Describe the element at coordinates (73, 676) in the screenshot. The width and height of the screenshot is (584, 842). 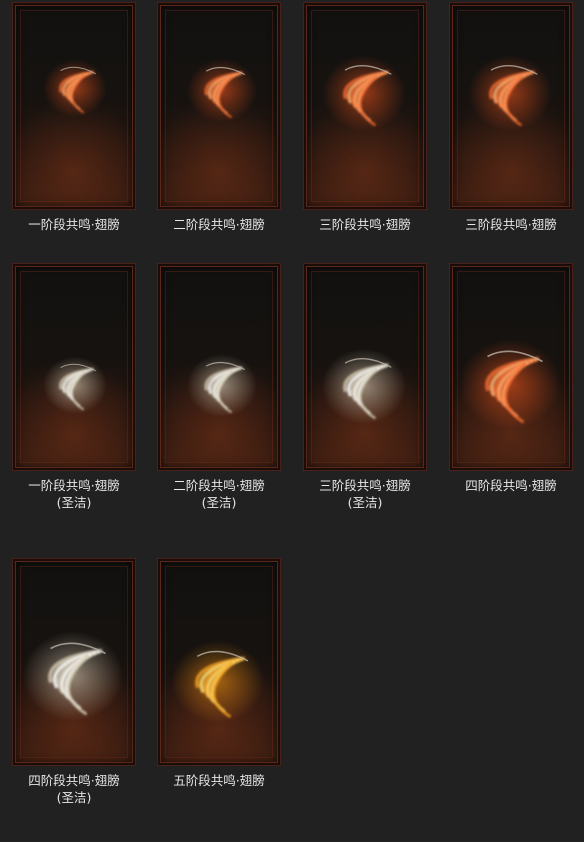
I see `wing-holy-stage4-icon` at that location.